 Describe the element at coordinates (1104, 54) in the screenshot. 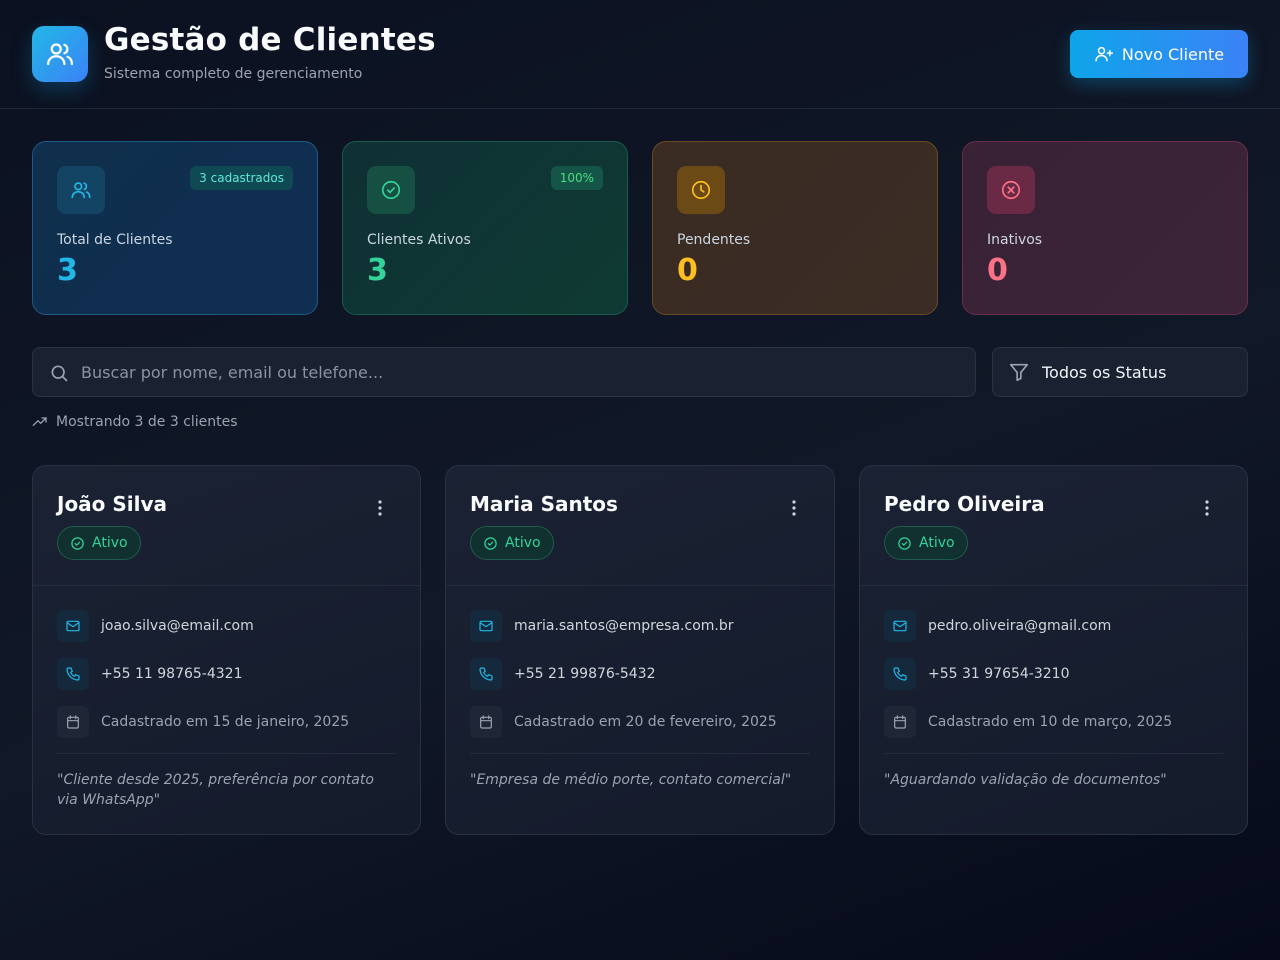

I see `user-plus-icon` at that location.